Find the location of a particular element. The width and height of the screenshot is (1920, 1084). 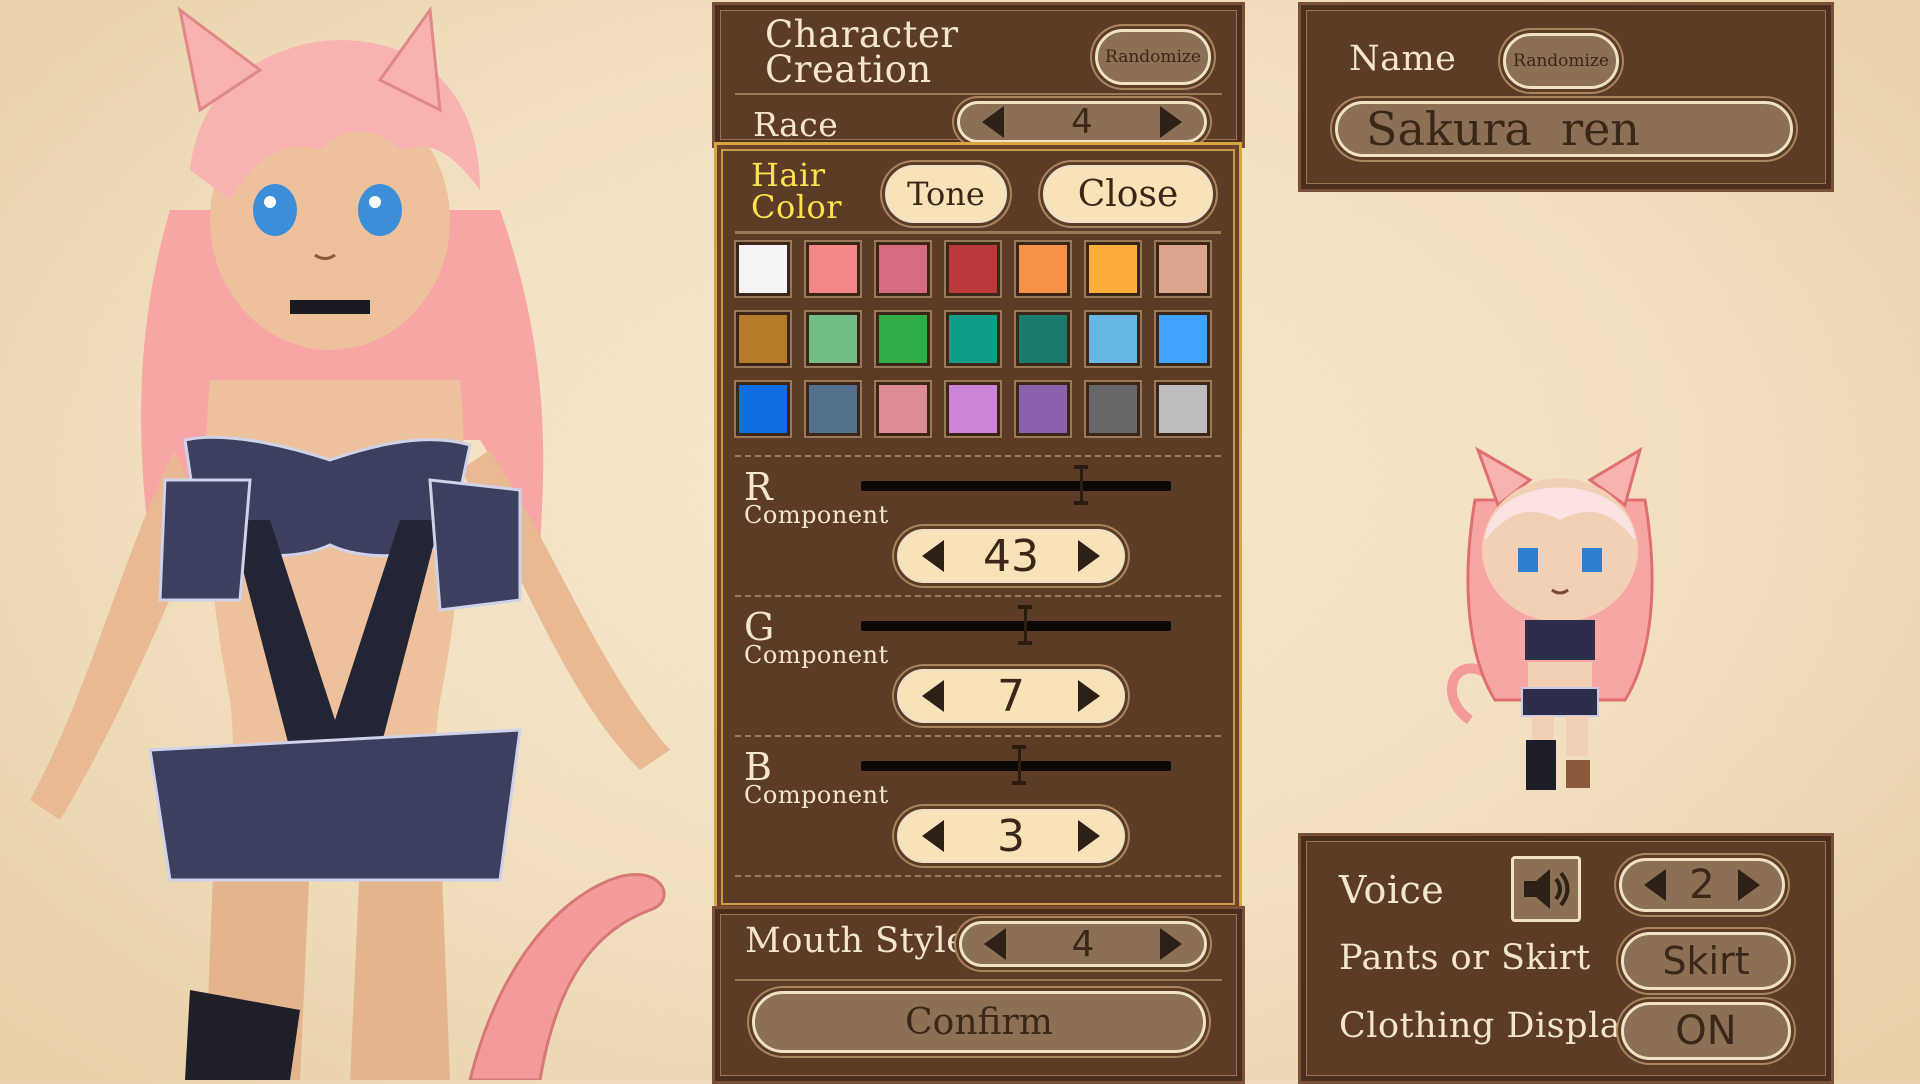

mouth-divider is located at coordinates (978, 980).